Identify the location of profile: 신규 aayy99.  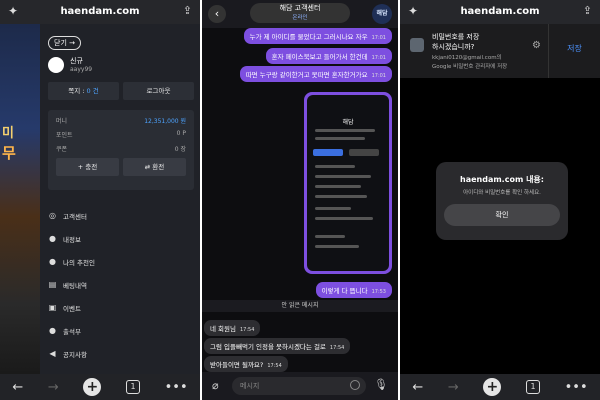
(70, 64).